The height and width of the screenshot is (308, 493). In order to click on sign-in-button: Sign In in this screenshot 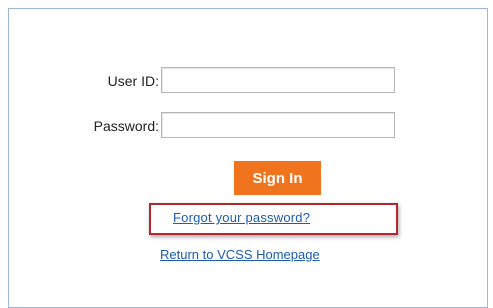, I will do `click(277, 178)`.